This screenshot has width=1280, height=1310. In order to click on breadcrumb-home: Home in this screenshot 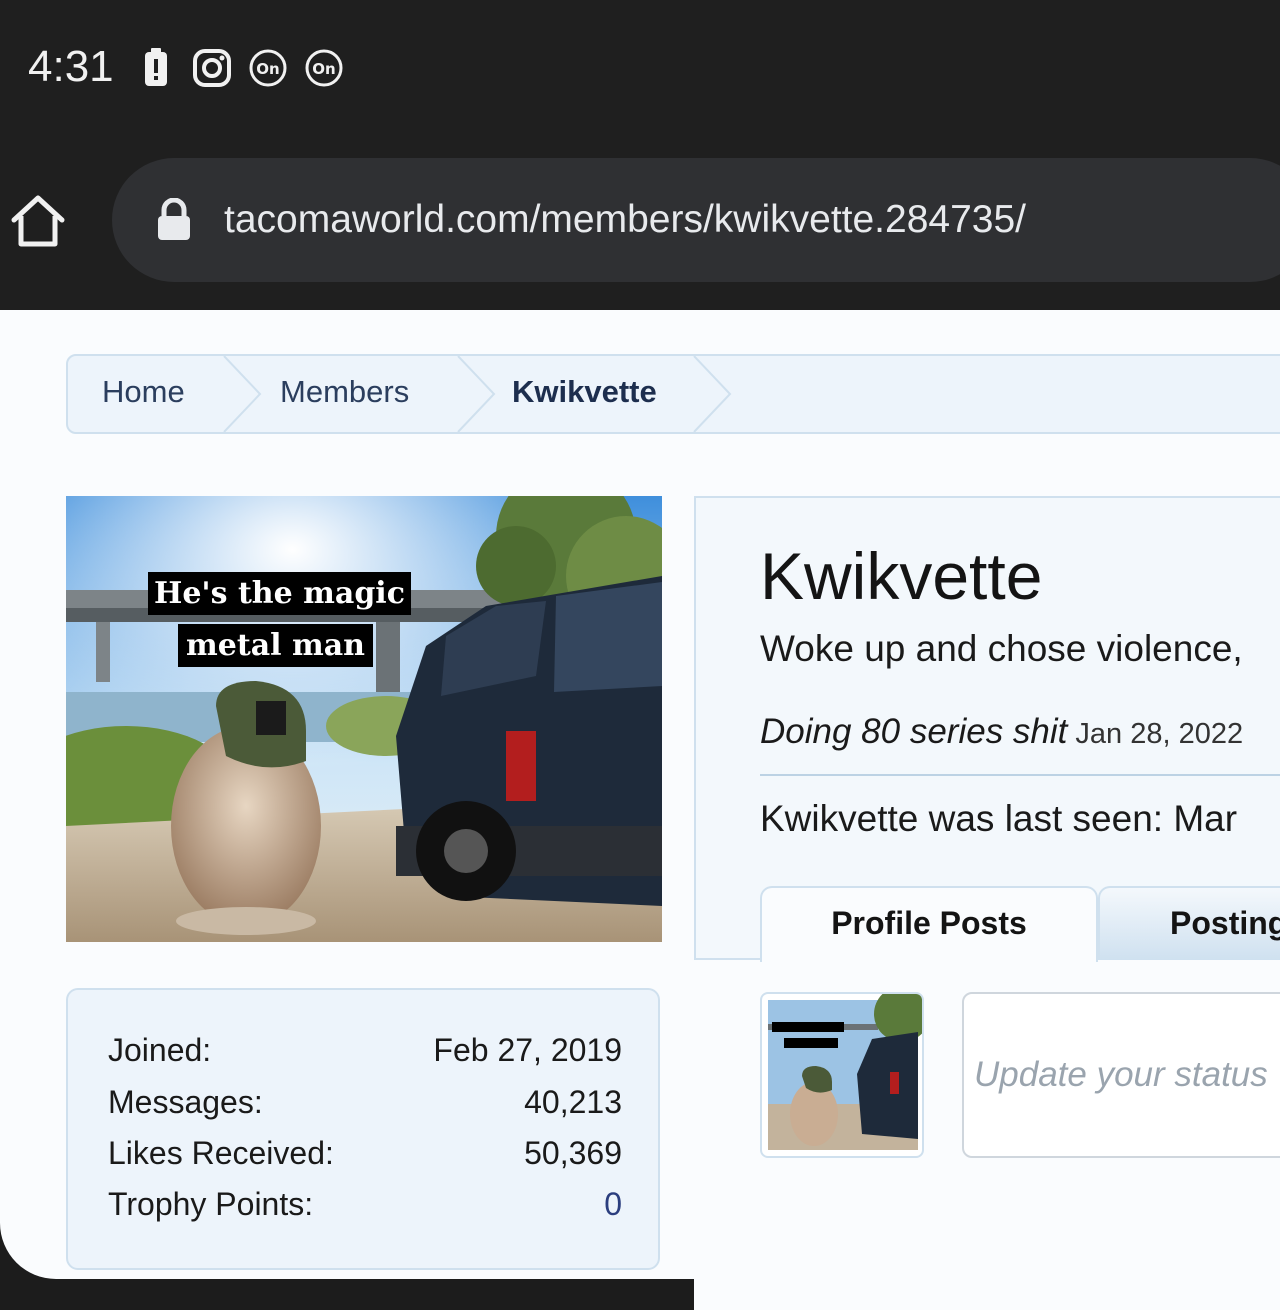, I will do `click(143, 392)`.